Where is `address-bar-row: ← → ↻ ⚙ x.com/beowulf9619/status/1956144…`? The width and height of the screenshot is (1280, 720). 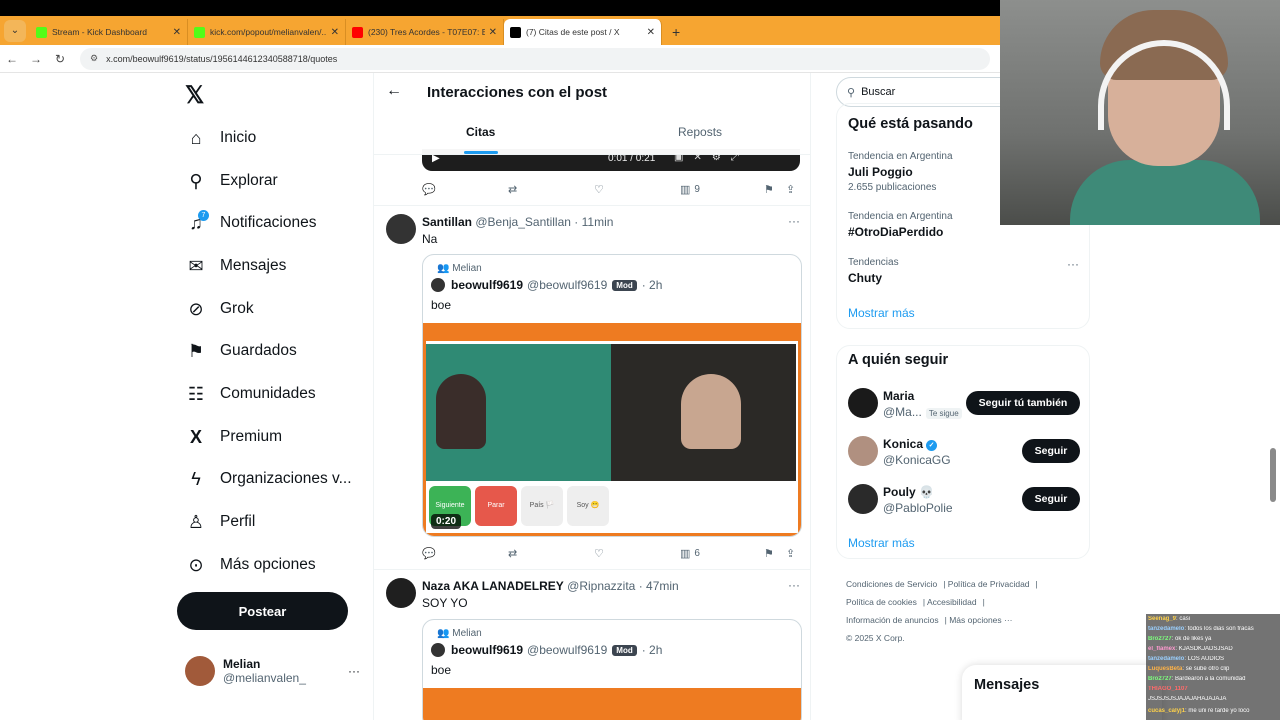 address-bar-row: ← → ↻ ⚙ x.com/beowulf9619/status/1956144… is located at coordinates (500, 59).